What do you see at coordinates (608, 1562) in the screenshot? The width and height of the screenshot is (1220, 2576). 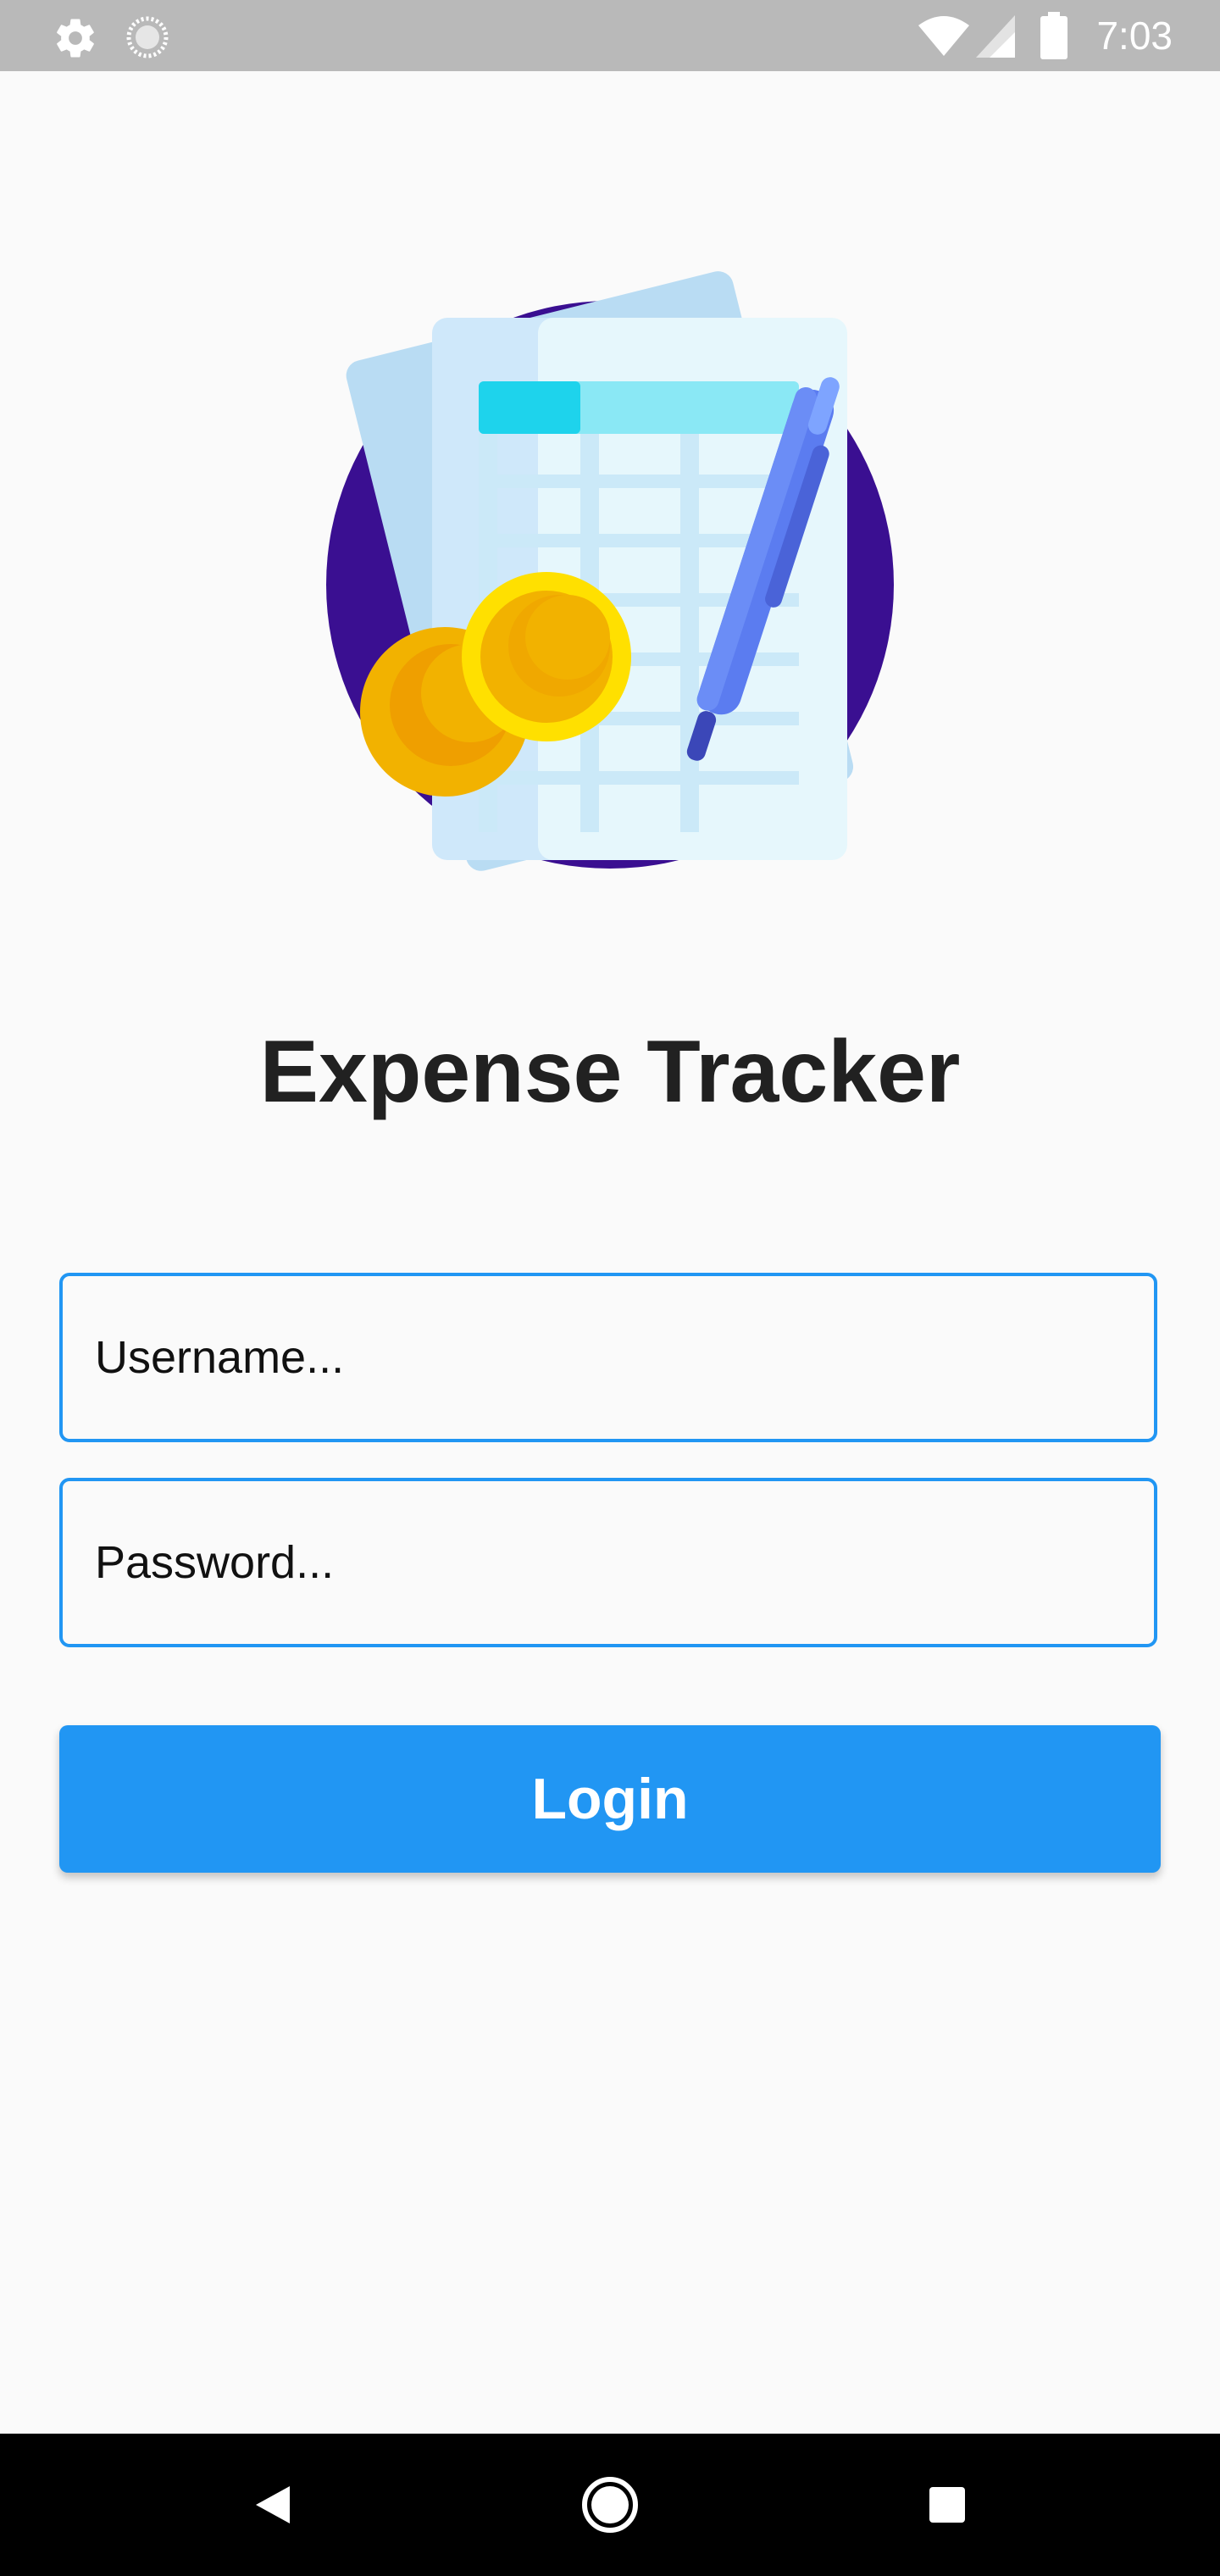 I see `password-input` at bounding box center [608, 1562].